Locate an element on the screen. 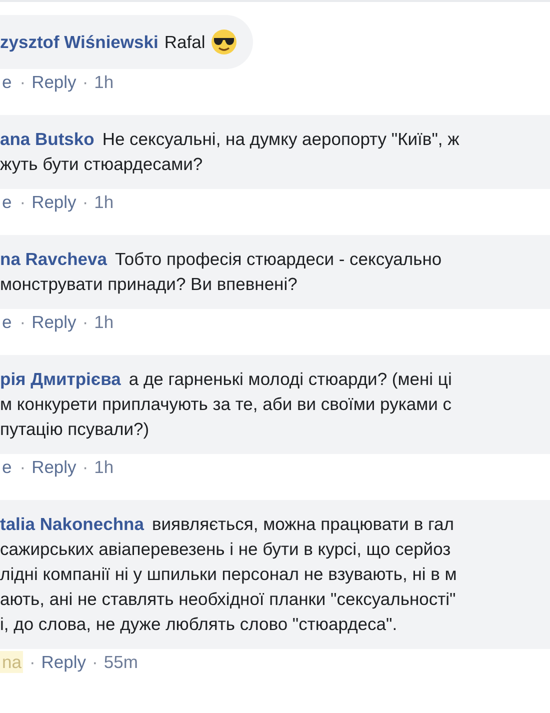 The image size is (550, 713). author-name: zysztof Wiśniewski is located at coordinates (79, 42).